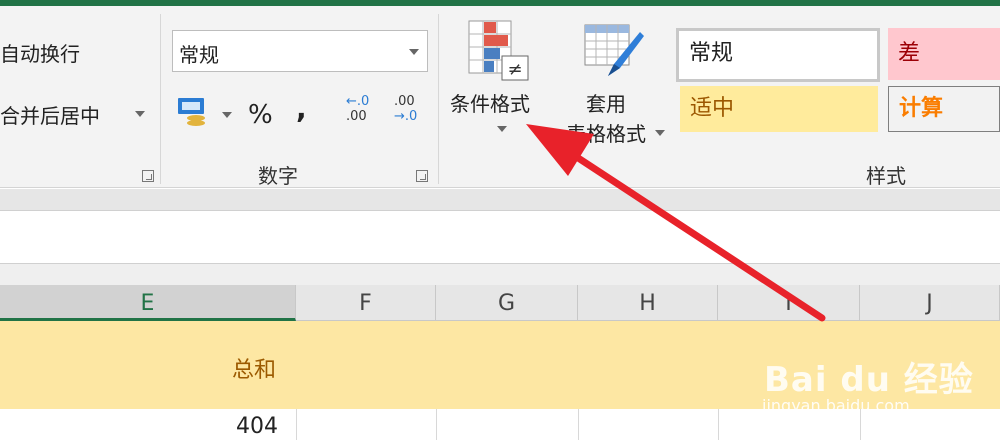 The width and height of the screenshot is (1000, 440). Describe the element at coordinates (836, 405) in the screenshot. I see `baidu-watermark-url: jingyan.baidu.com` at that location.